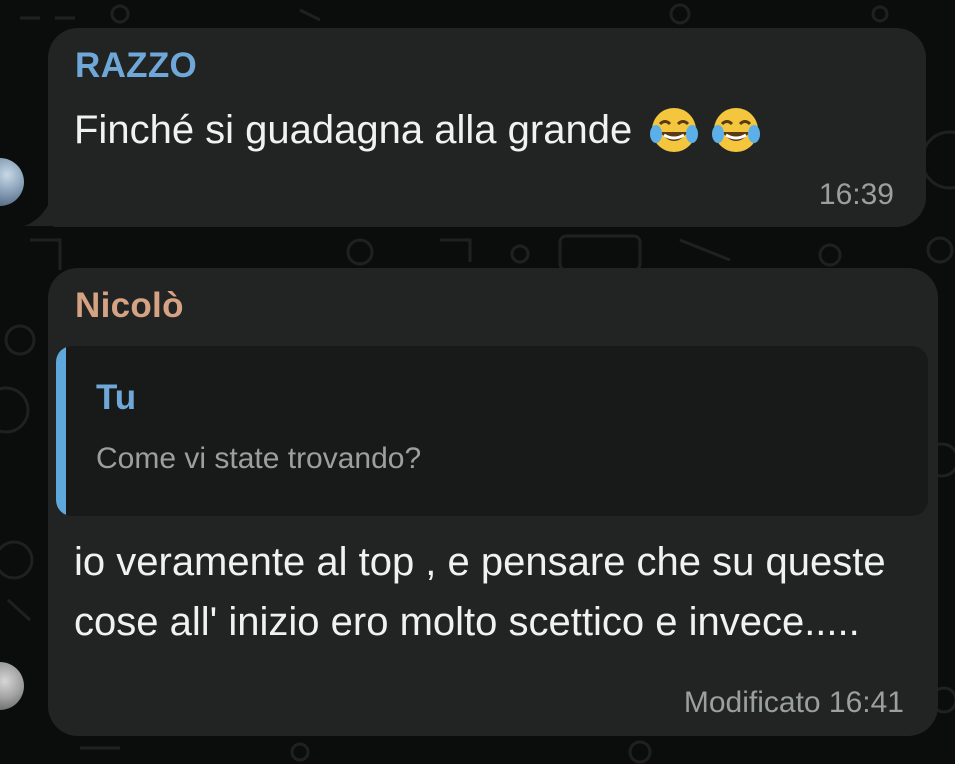  Describe the element at coordinates (116, 397) in the screenshot. I see `reply-quote-sender: Tu` at that location.